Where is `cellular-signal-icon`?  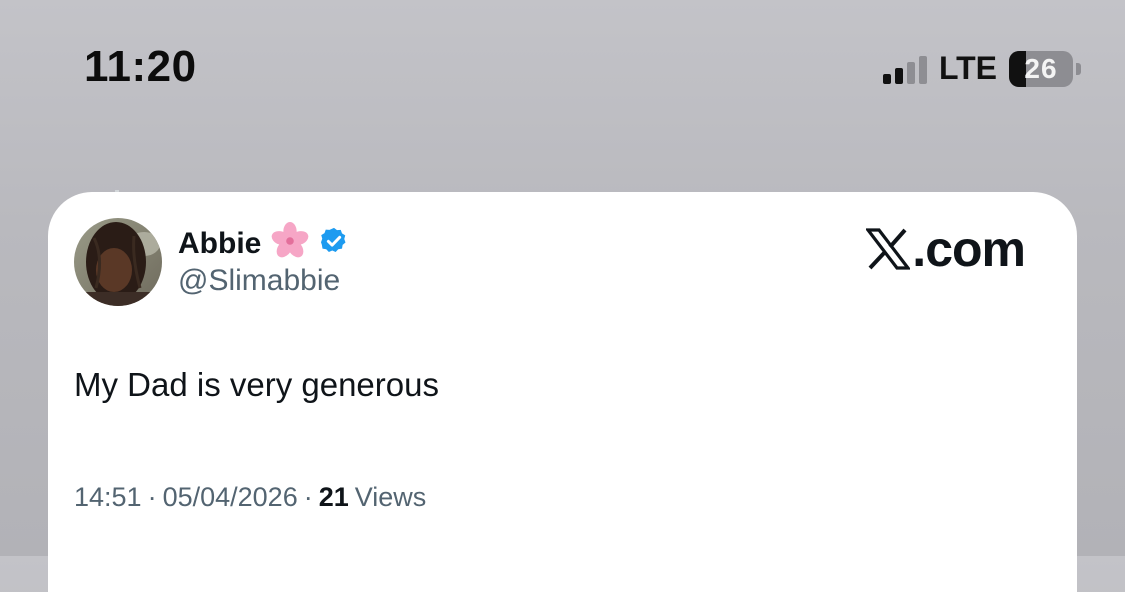
cellular-signal-icon is located at coordinates (904, 69).